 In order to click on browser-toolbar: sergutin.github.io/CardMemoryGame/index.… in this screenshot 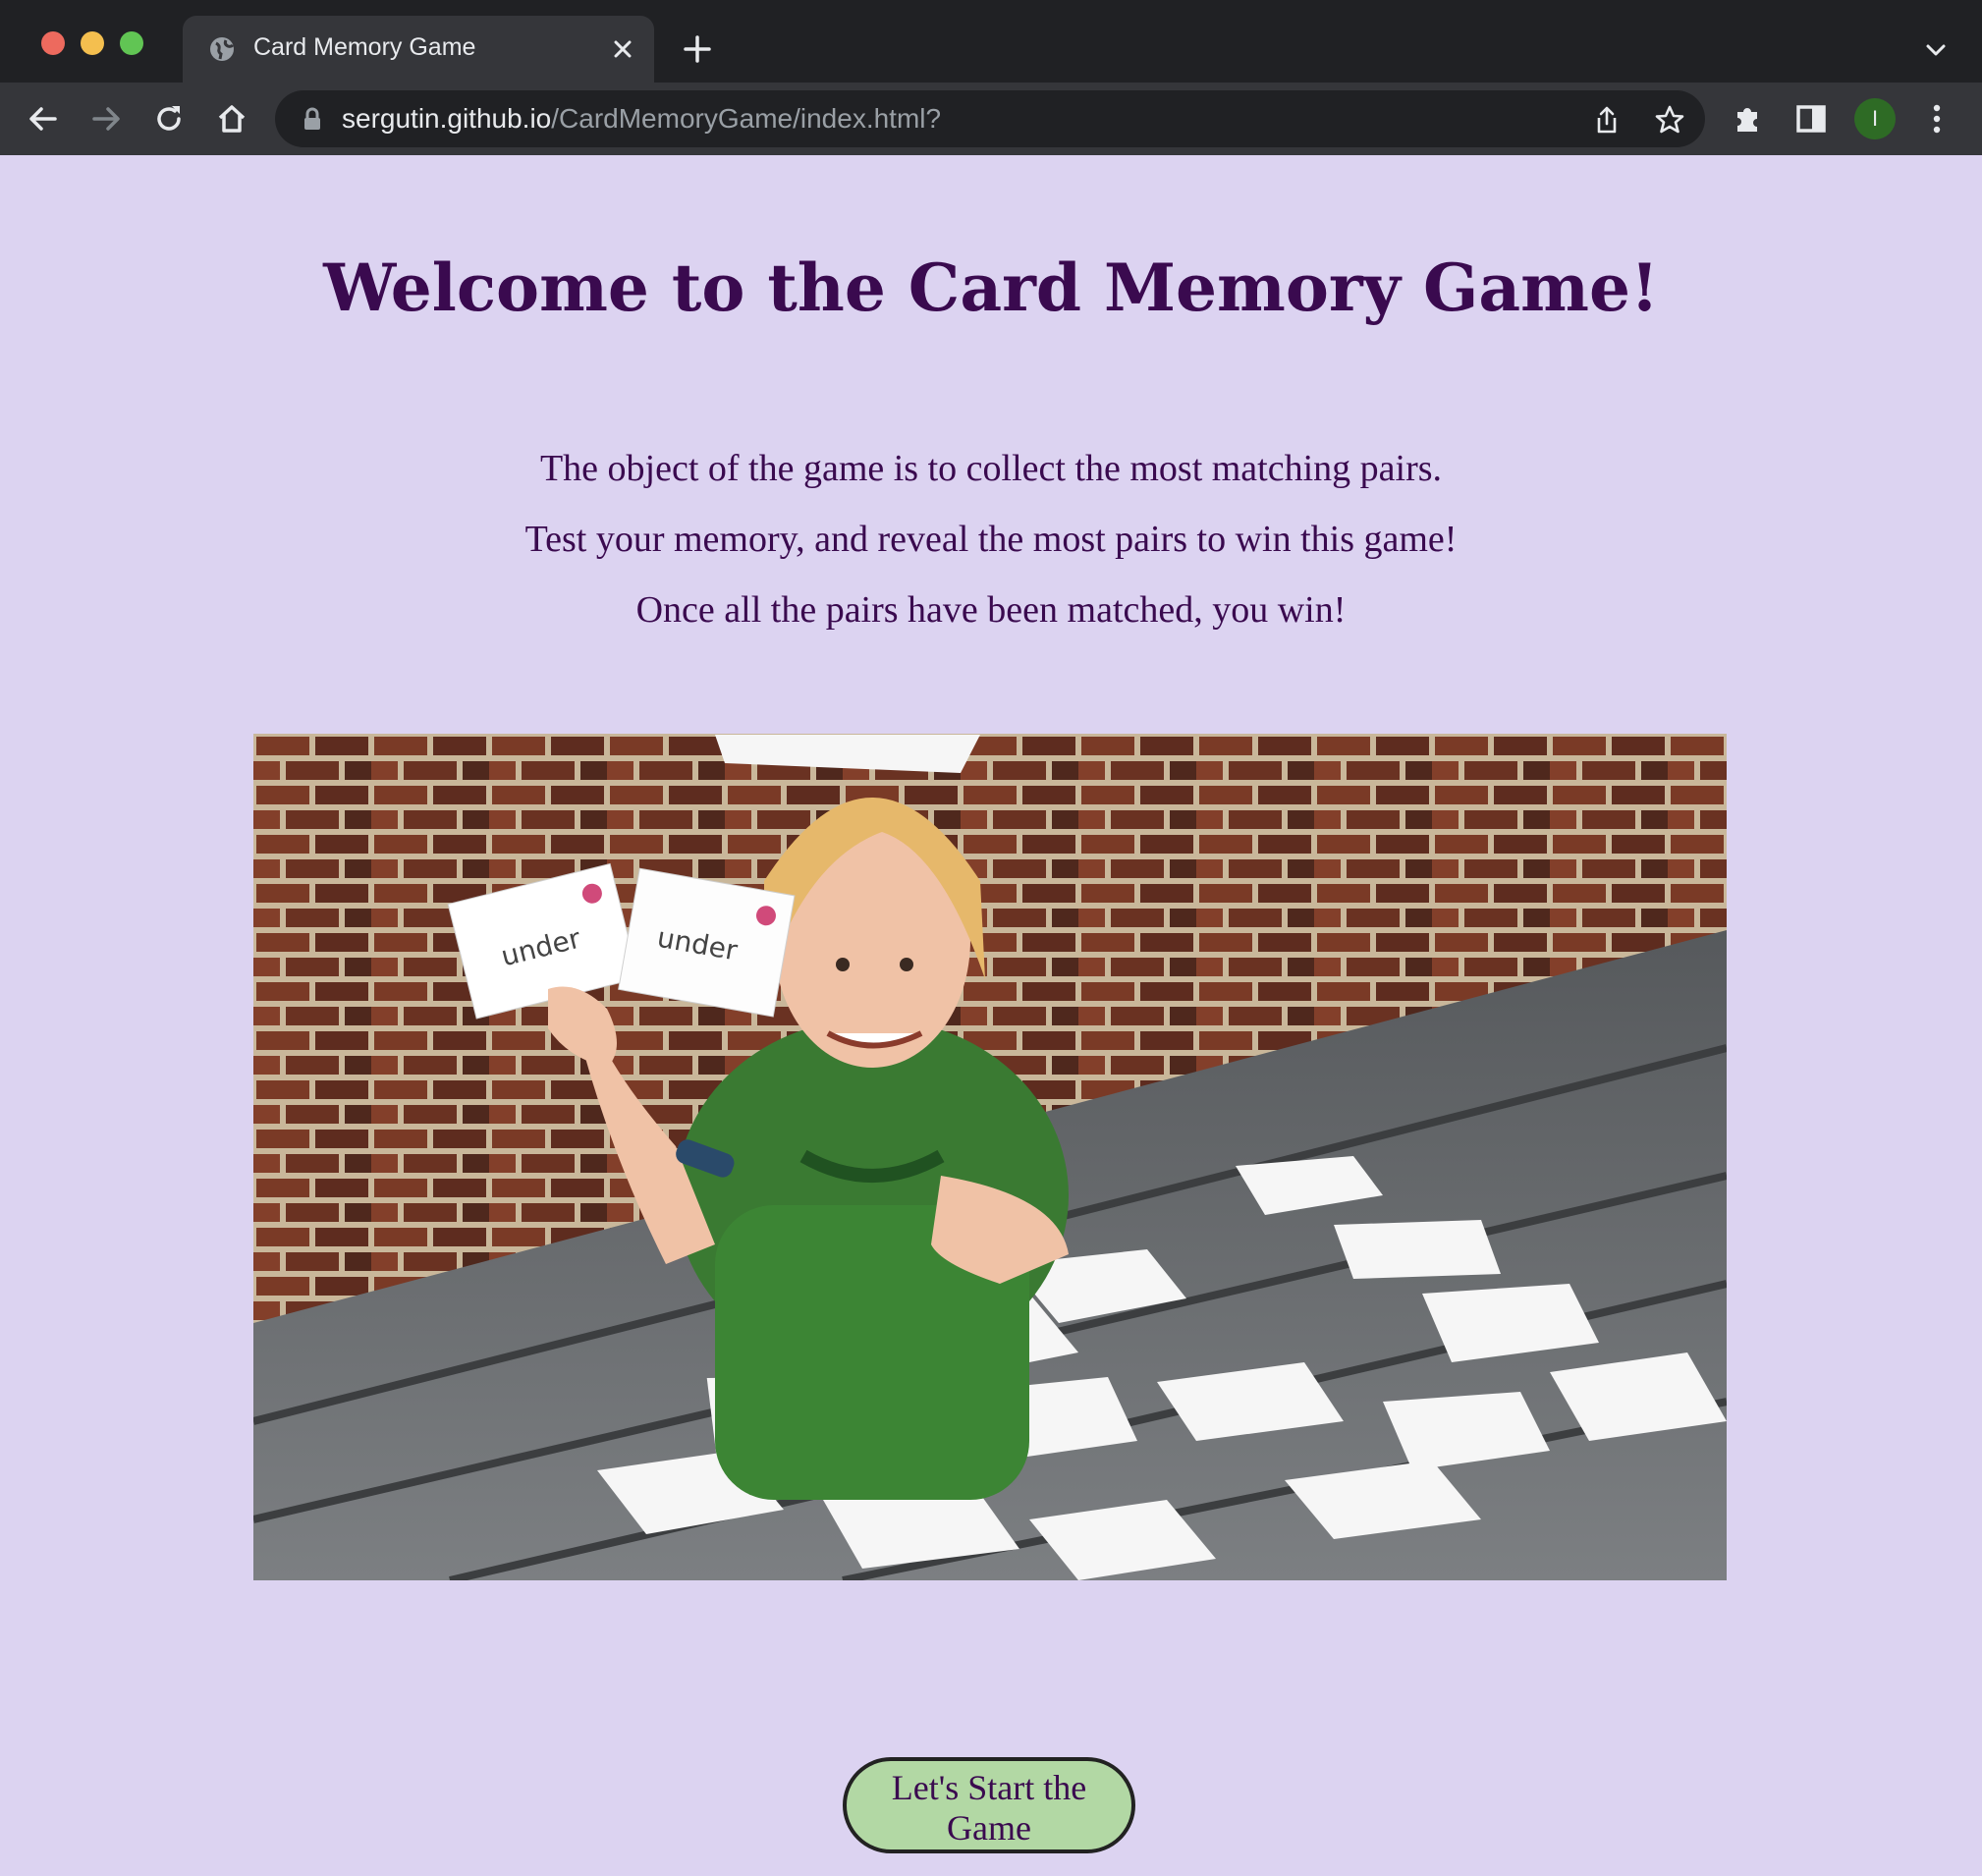, I will do `click(991, 119)`.